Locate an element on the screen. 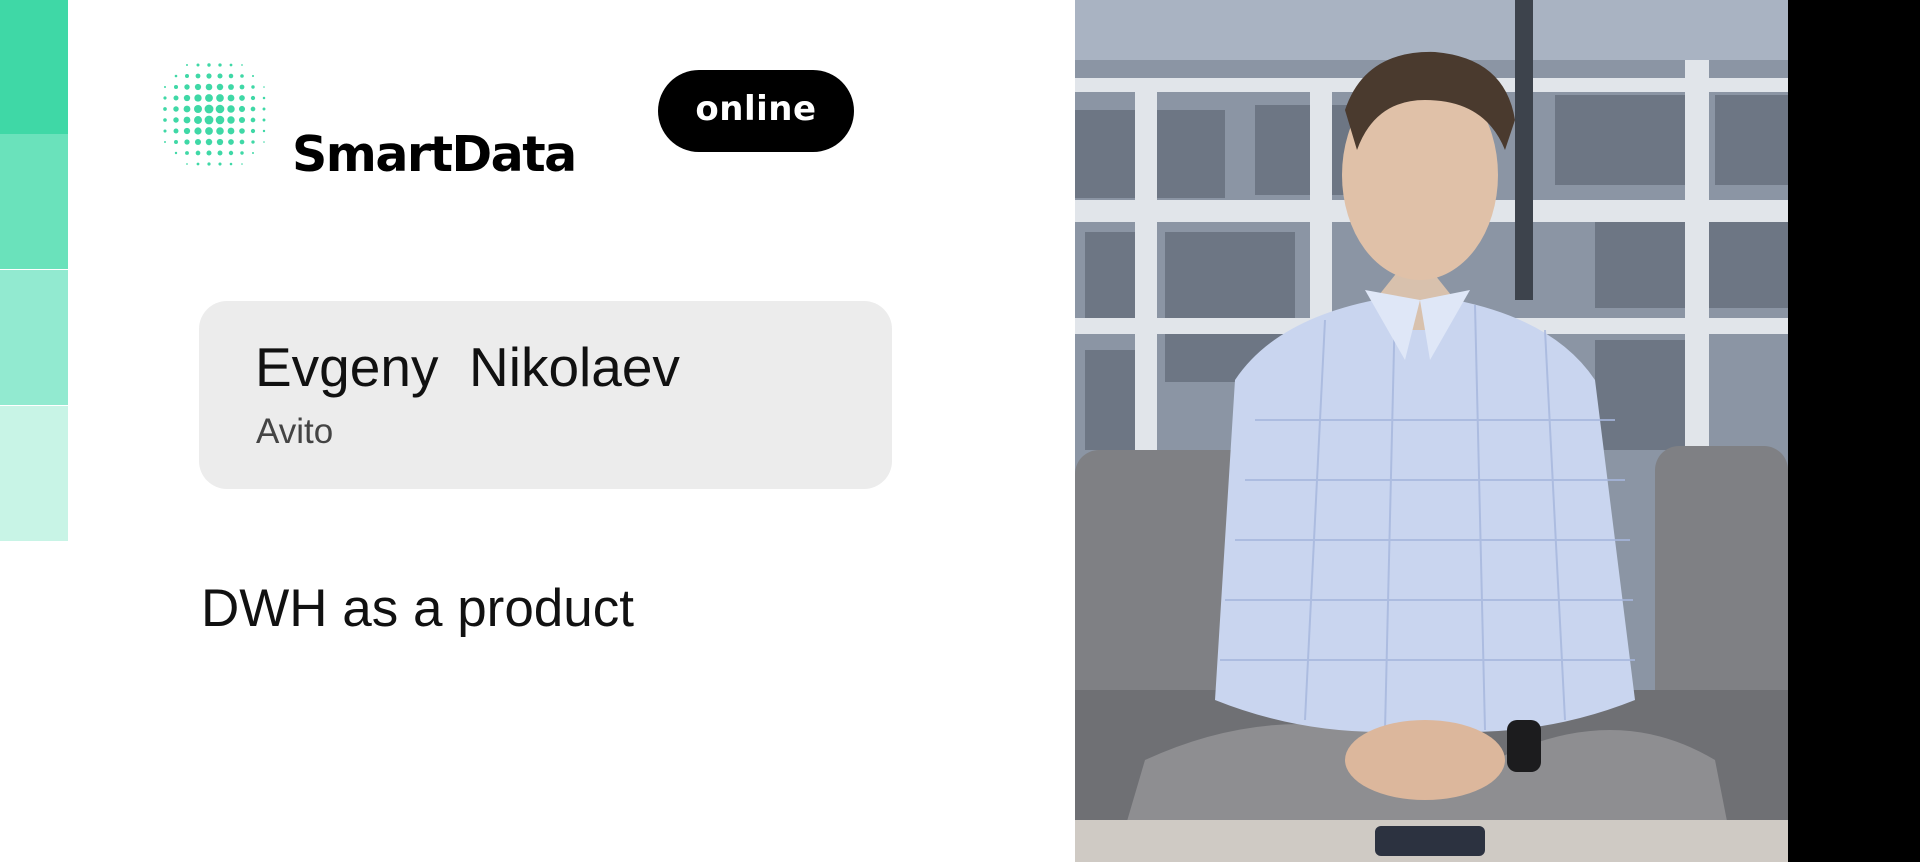  accent-stripes is located at coordinates (34, 270).